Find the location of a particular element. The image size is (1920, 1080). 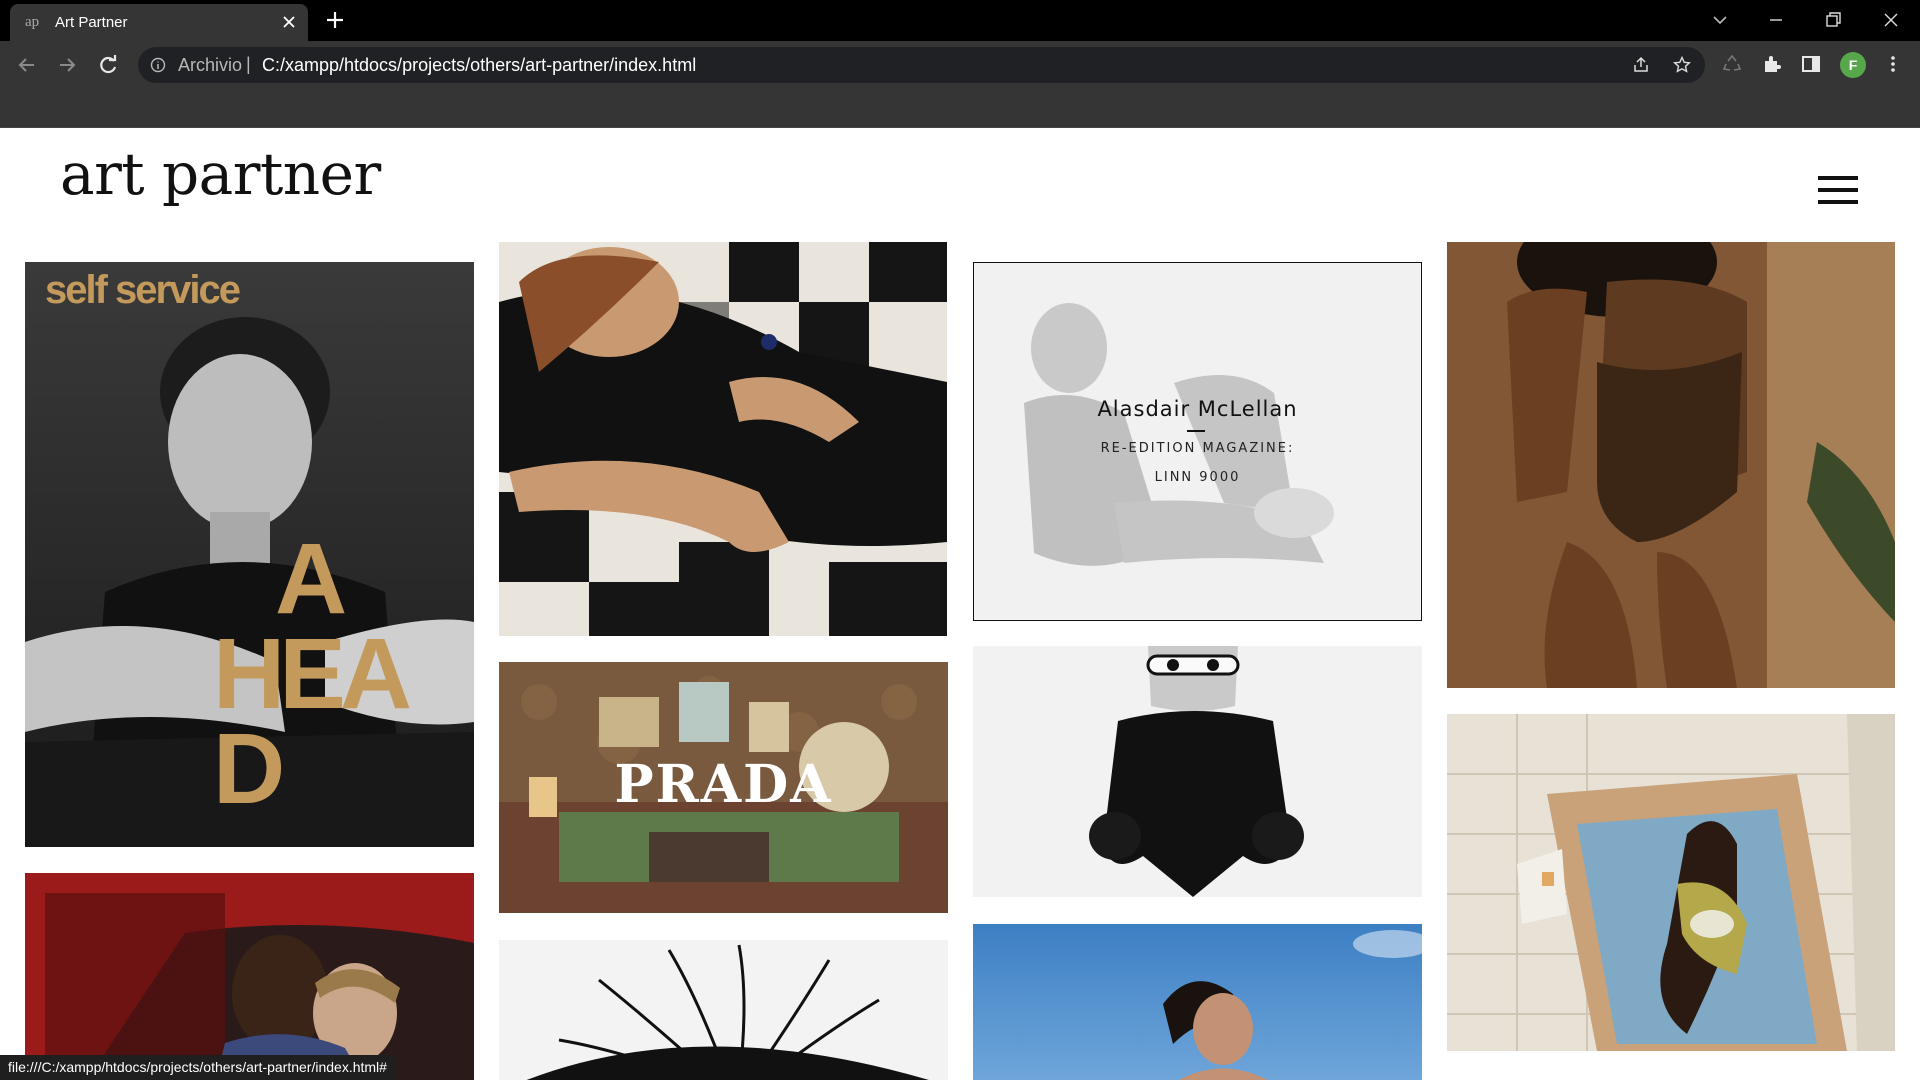

profile-avatar: F is located at coordinates (1853, 65).